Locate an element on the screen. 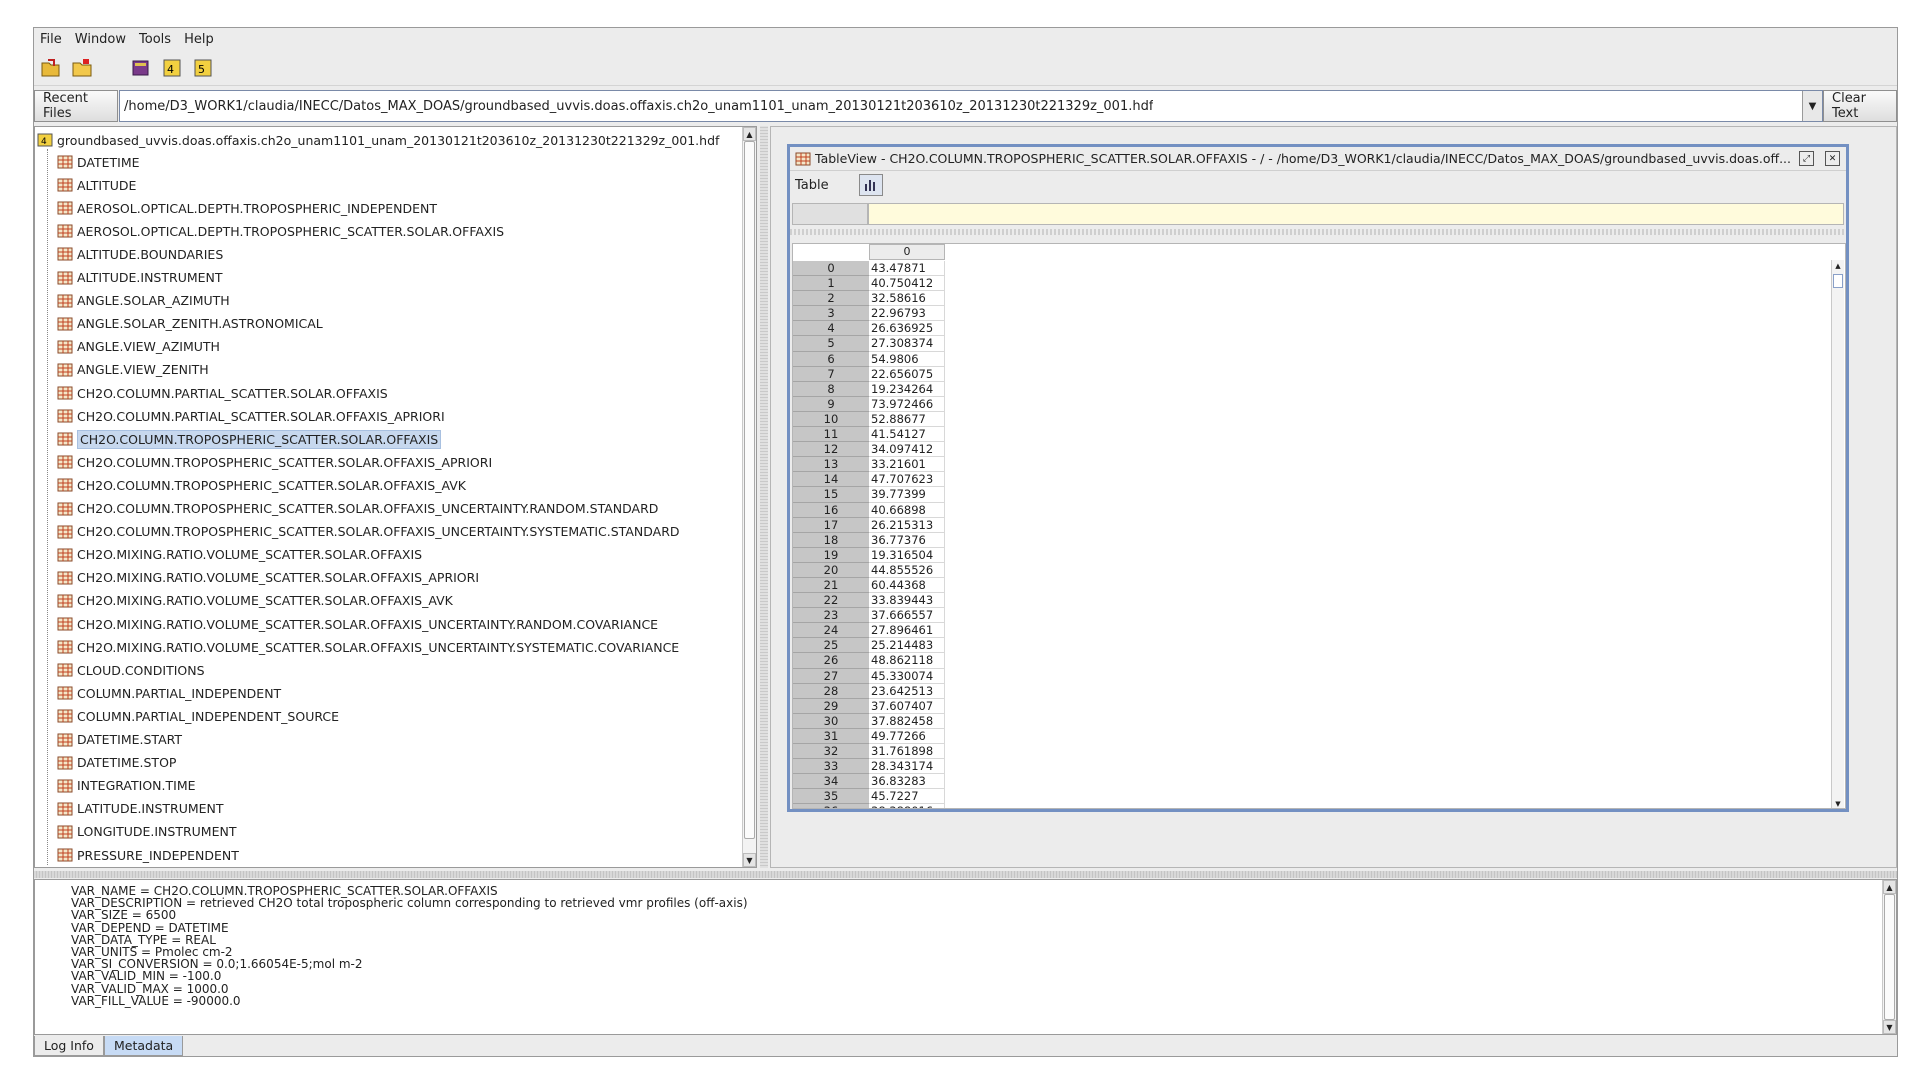 Image resolution: width=1920 pixels, height=1080 pixels. table-cell: 43.47871 is located at coordinates (907, 269).